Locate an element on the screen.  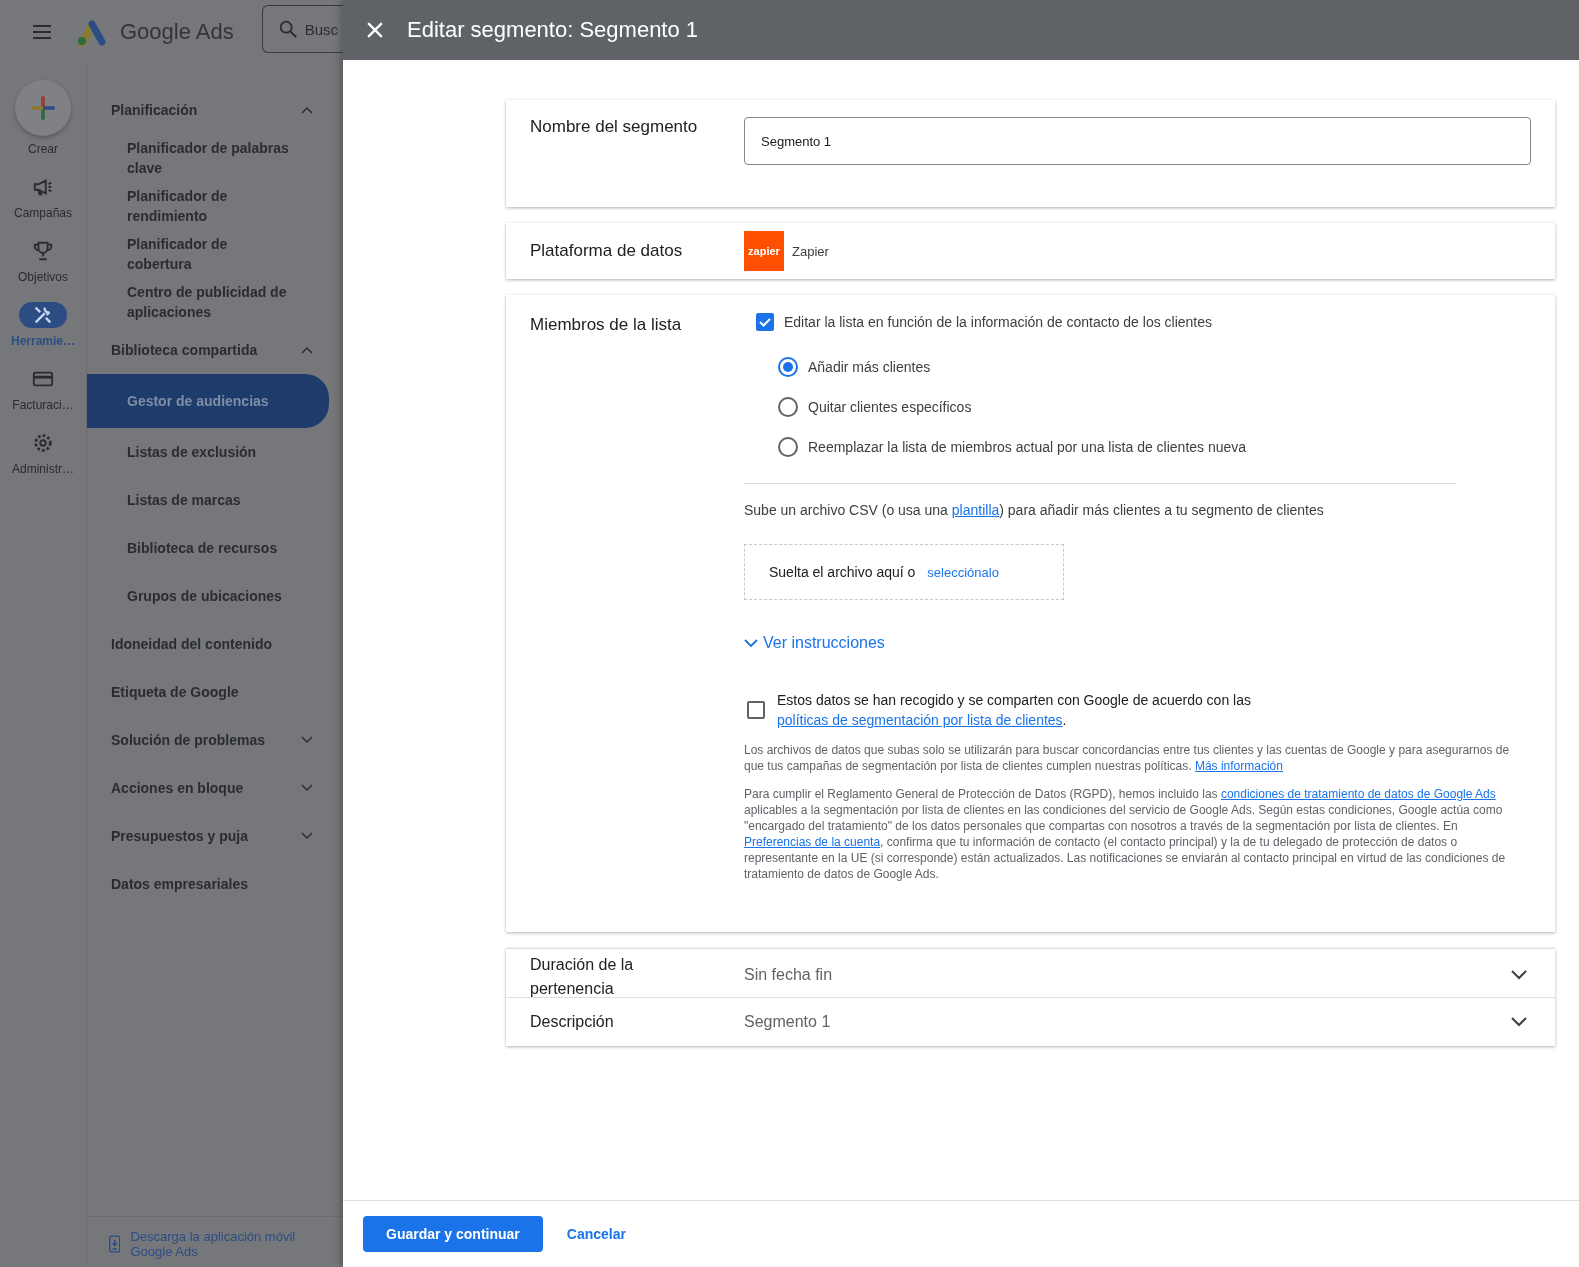
radio-label: Quitar clientes específicos is located at coordinates (890, 407).